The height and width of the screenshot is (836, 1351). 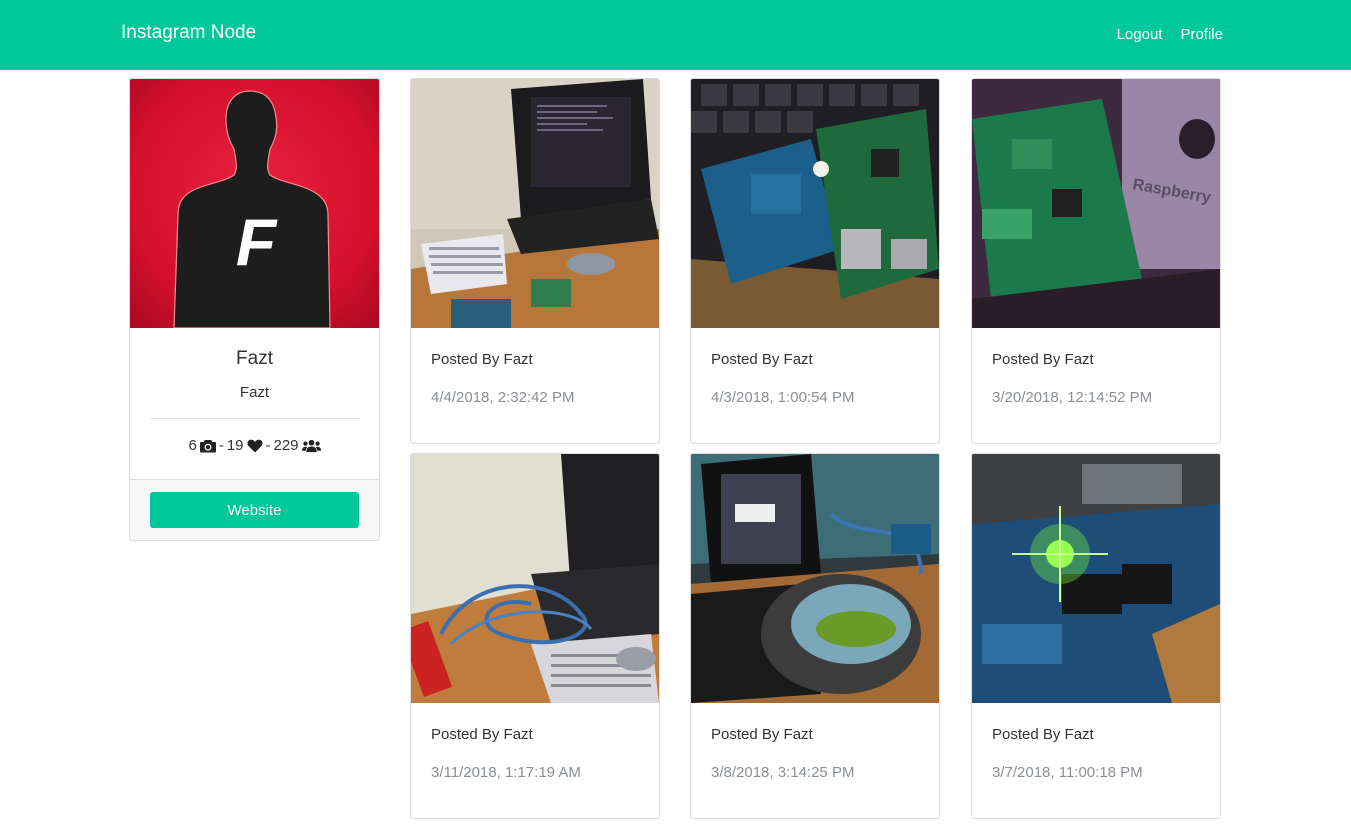 I want to click on like-count: 19, so click(x=235, y=445).